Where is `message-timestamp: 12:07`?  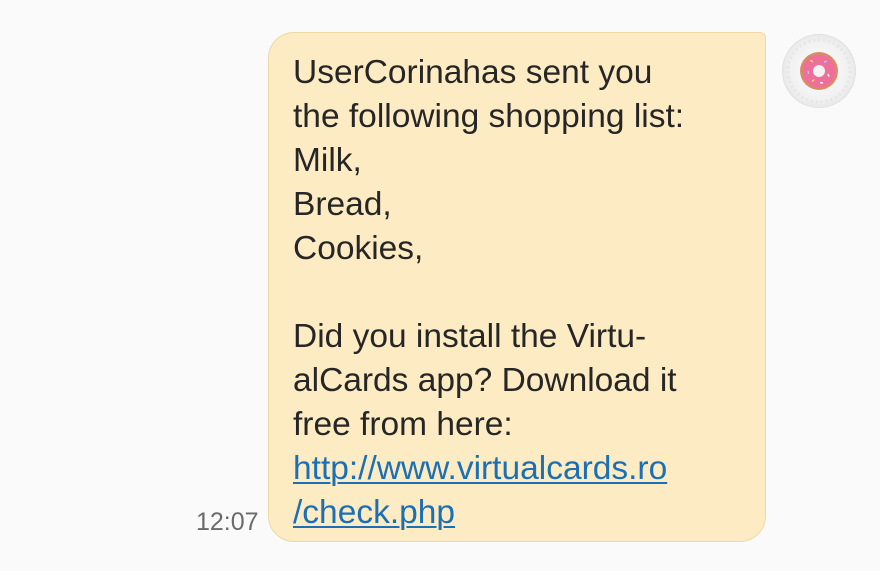
message-timestamp: 12:07 is located at coordinates (227, 522).